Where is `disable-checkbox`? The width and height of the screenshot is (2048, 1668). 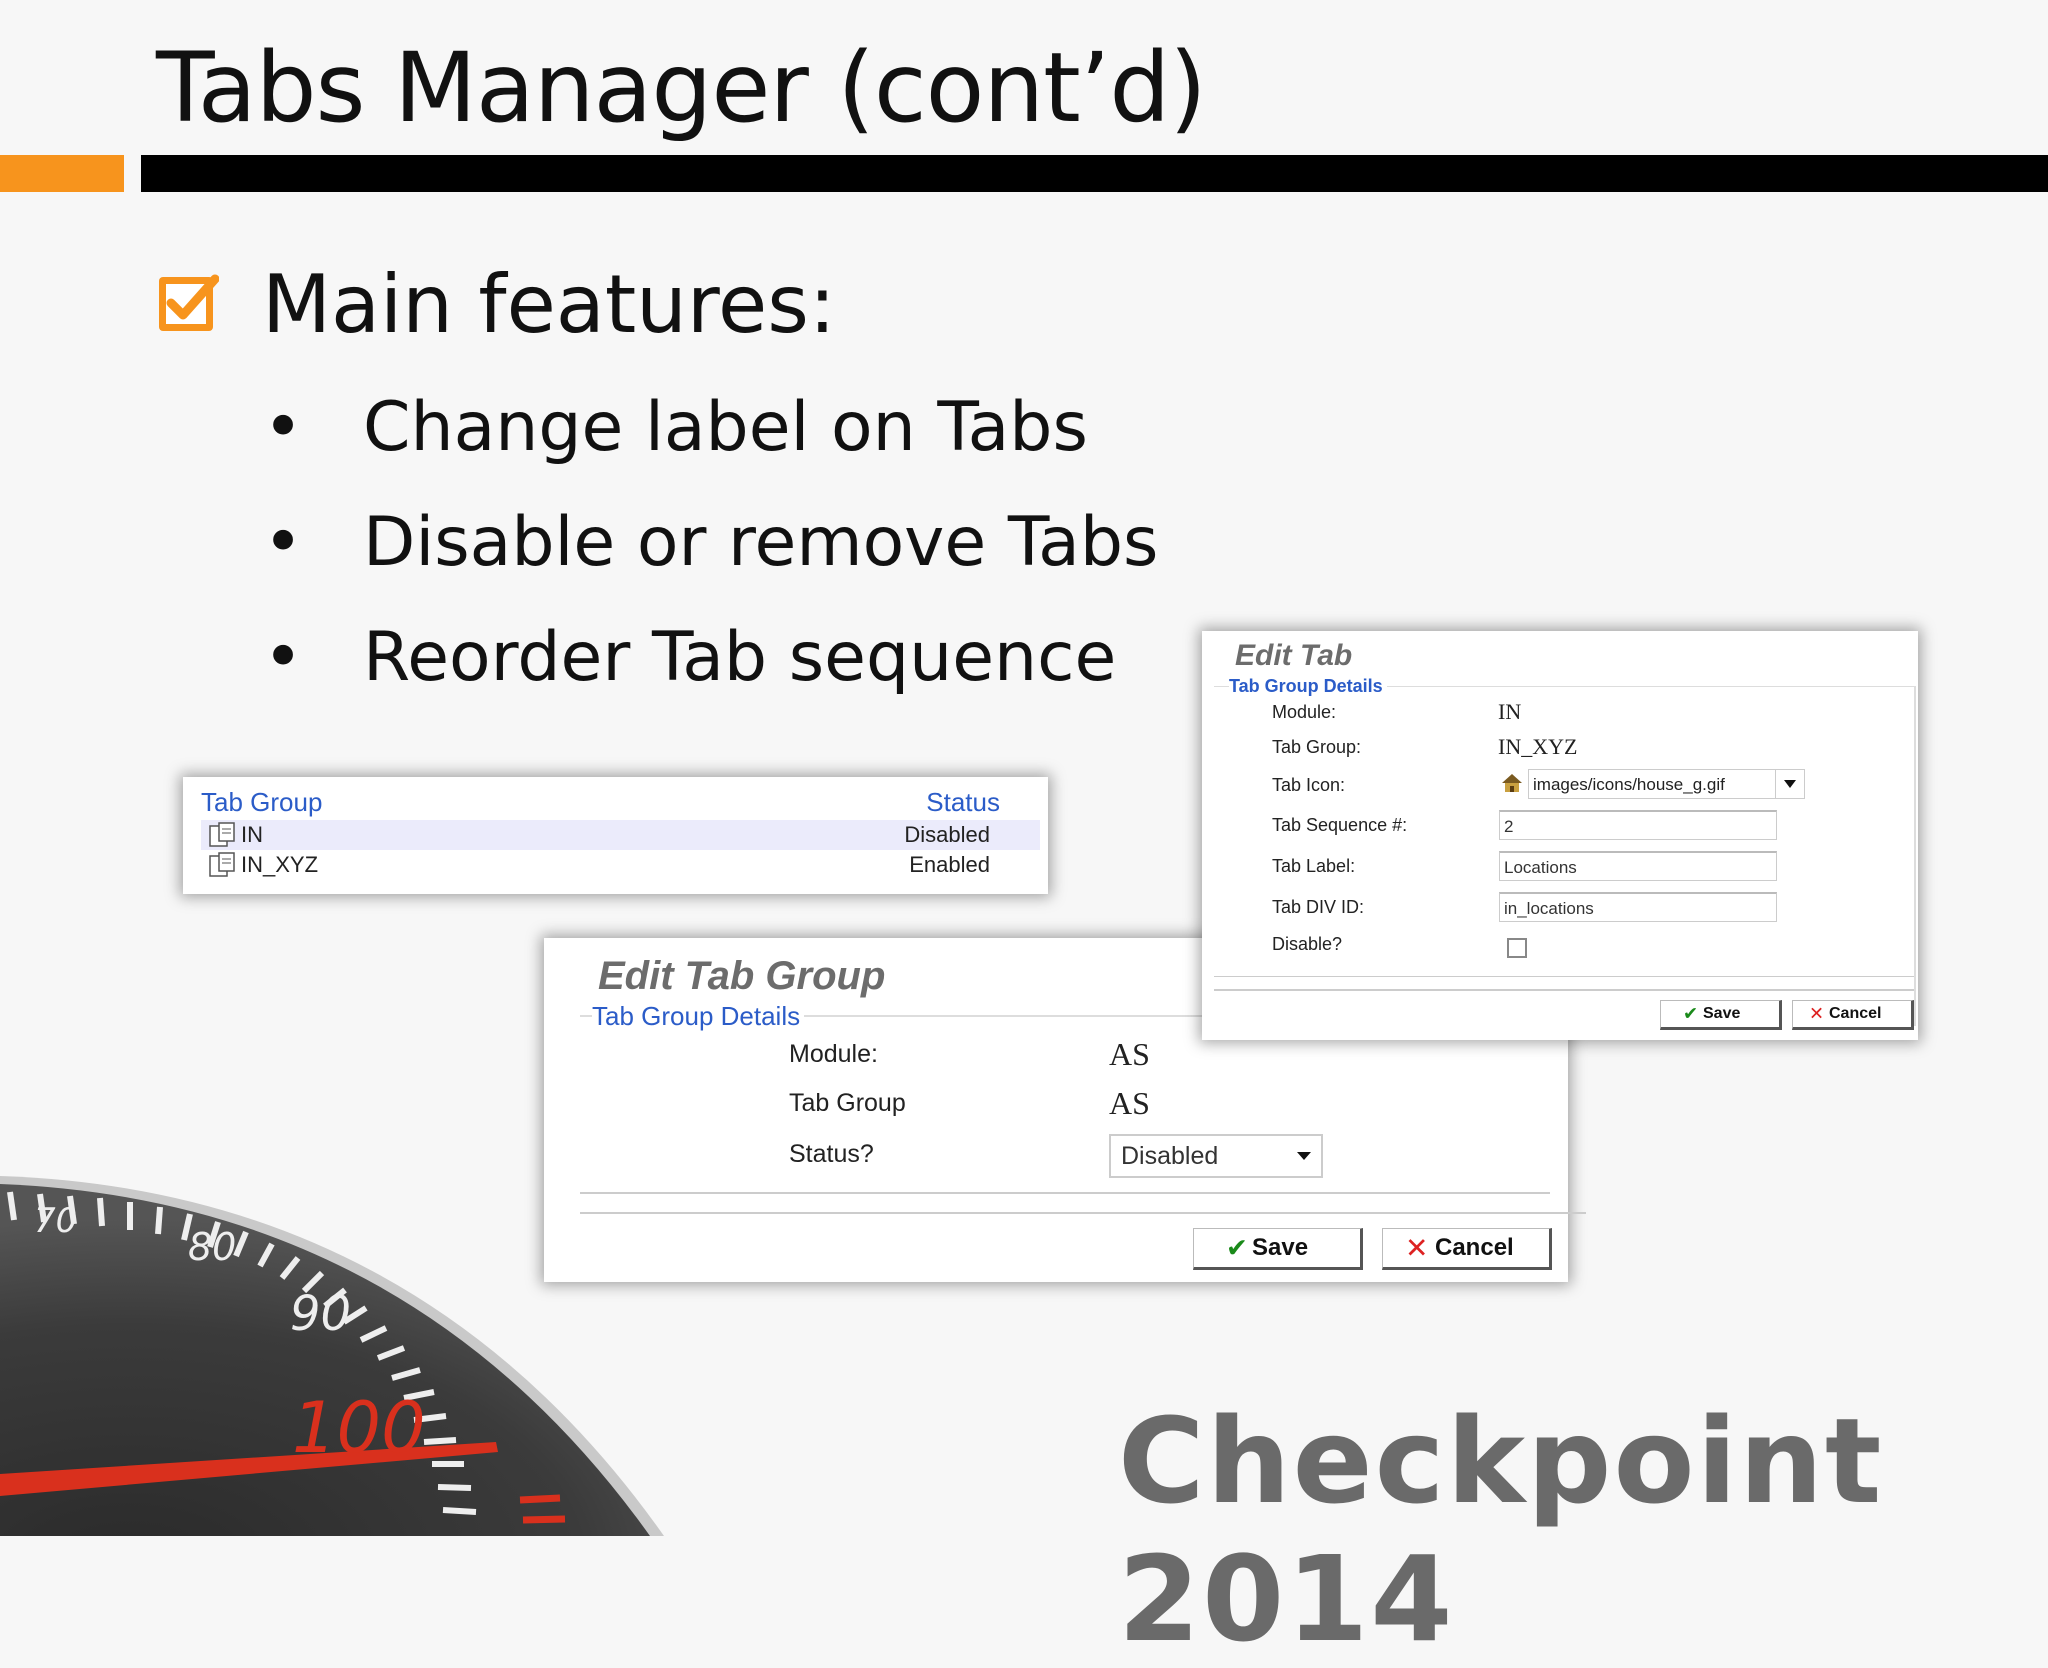 disable-checkbox is located at coordinates (1517, 948).